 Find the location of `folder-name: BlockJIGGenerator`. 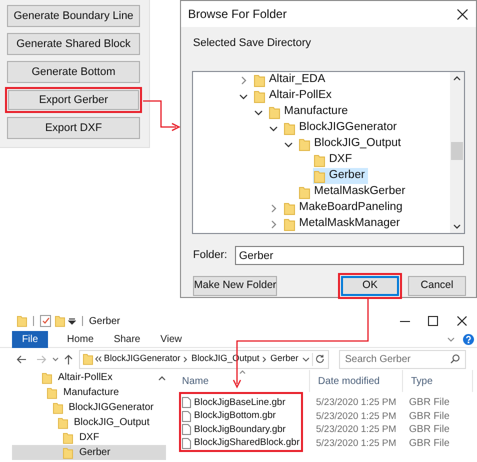

folder-name: BlockJIGGenerator is located at coordinates (348, 128).